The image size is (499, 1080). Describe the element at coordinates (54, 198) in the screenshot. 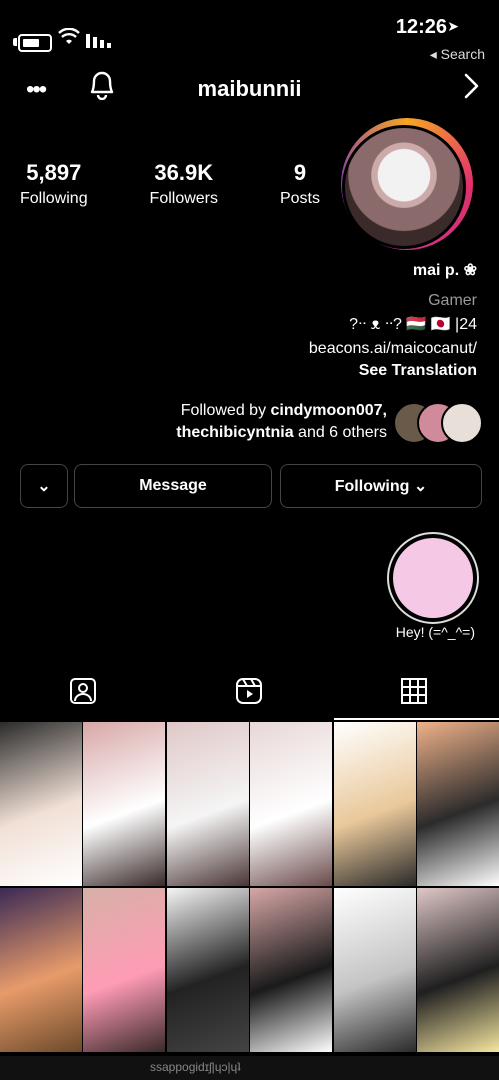

I see `stat-label: Following` at that location.